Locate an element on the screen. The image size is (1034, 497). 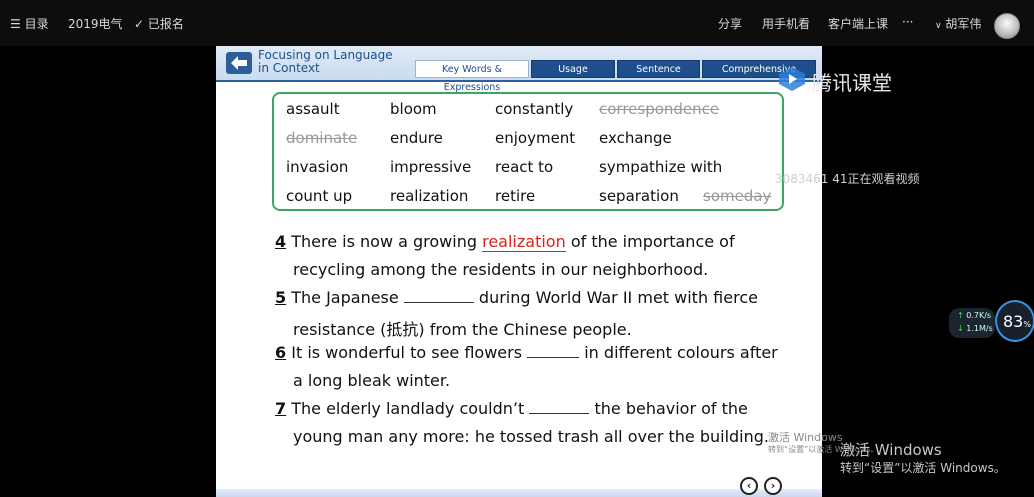
activate-watermark-small-1: 激活 Windows is located at coordinates (805, 437).